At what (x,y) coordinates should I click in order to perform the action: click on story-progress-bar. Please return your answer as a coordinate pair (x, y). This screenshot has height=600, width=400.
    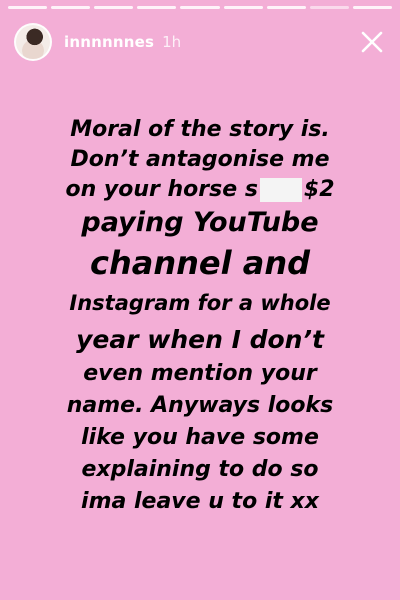
    Looking at the image, I should click on (200, 7).